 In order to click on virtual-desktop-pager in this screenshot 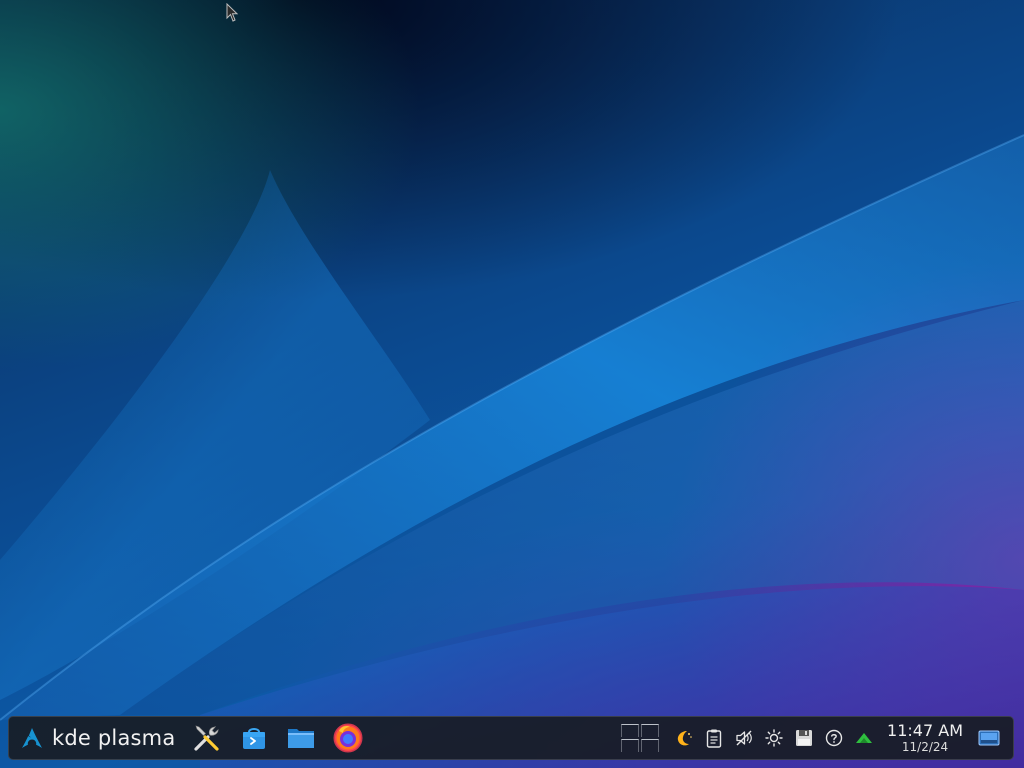, I will do `click(640, 738)`.